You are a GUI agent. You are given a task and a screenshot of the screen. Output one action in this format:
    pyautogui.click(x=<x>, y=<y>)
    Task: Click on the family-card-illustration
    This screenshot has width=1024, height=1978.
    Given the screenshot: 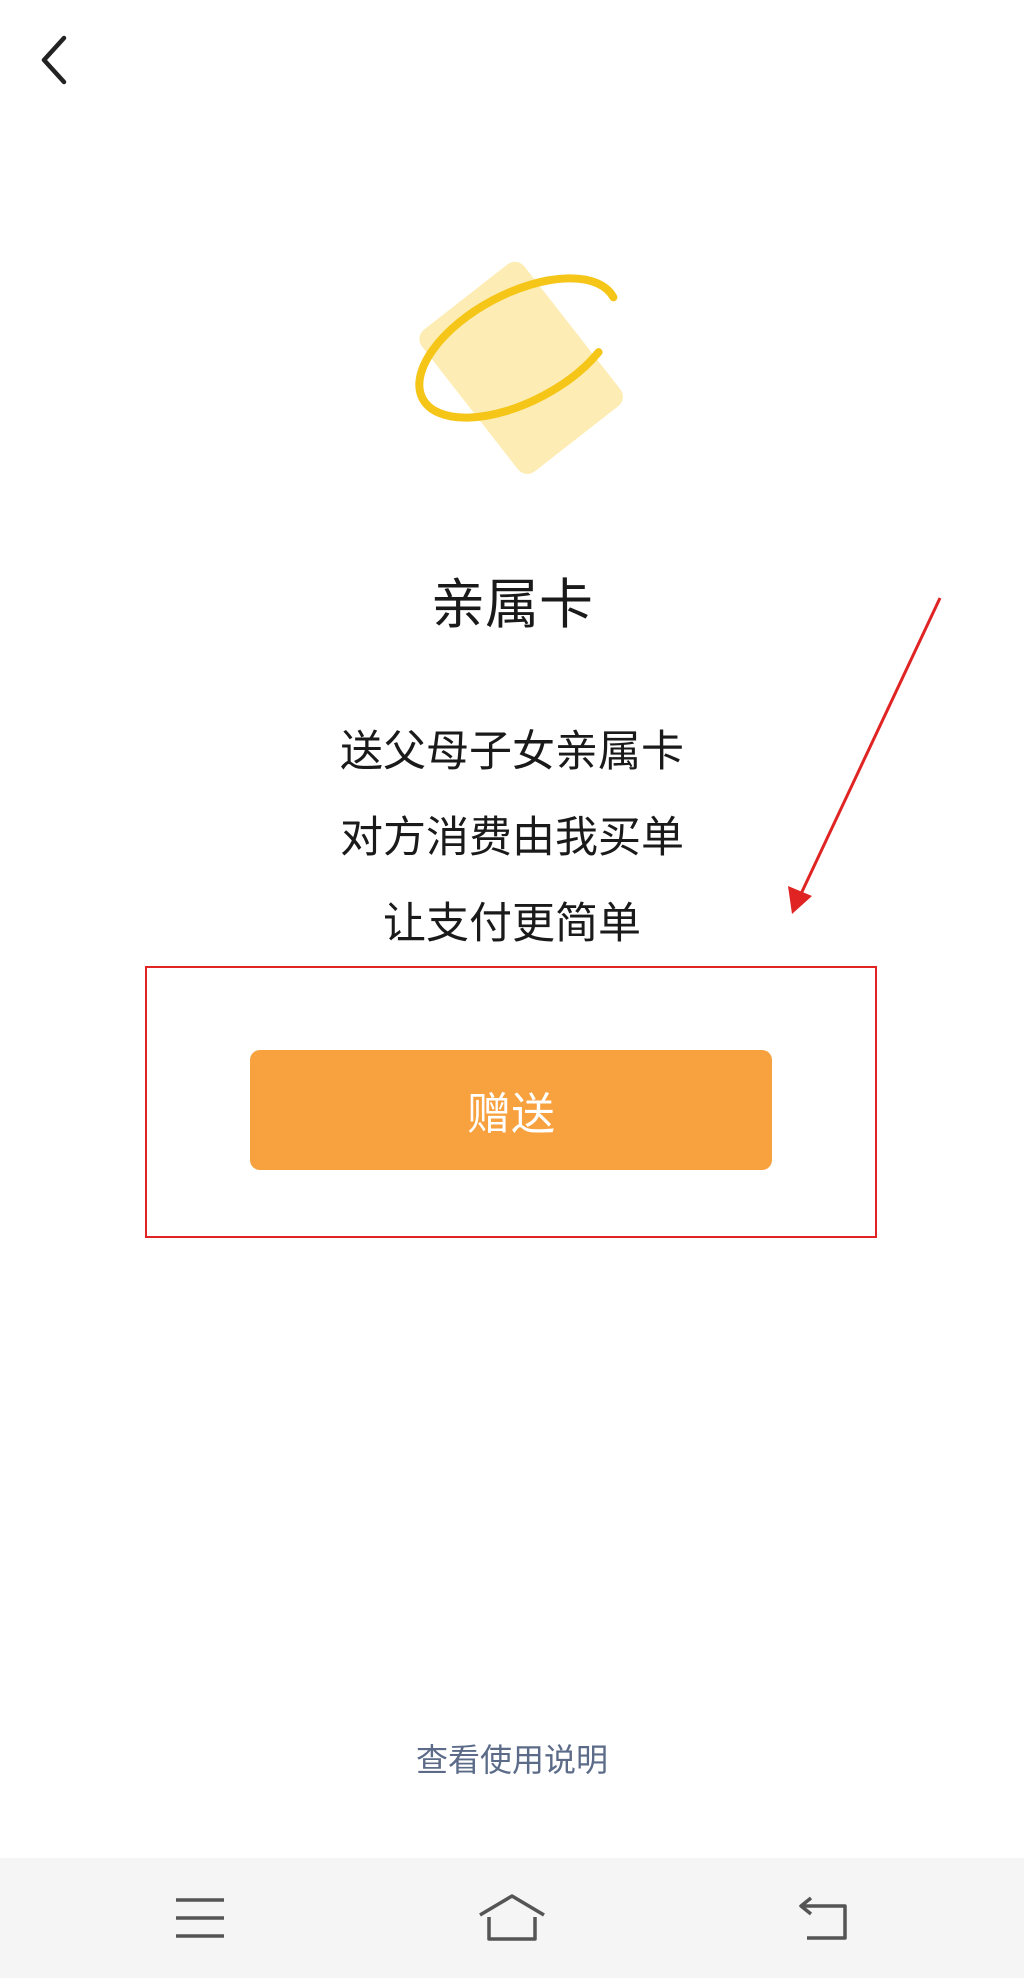 What is the action you would take?
    pyautogui.click(x=515, y=360)
    